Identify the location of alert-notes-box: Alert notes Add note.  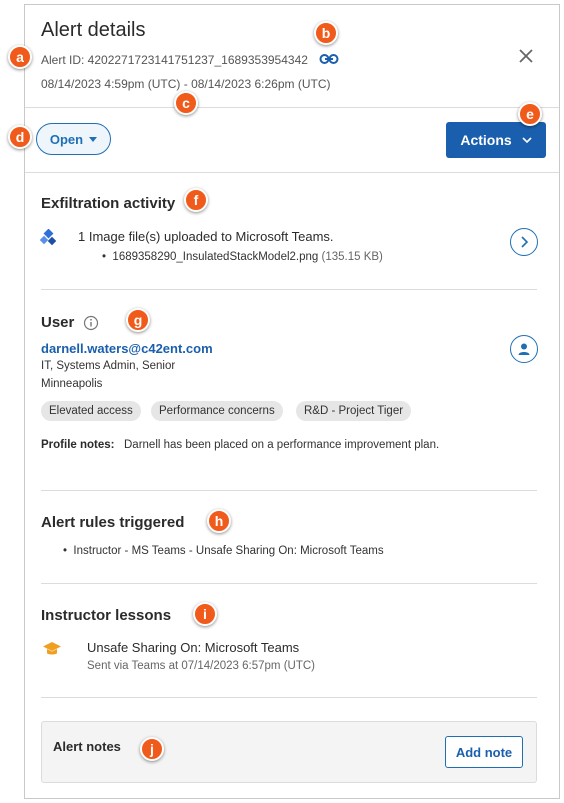
(289, 752).